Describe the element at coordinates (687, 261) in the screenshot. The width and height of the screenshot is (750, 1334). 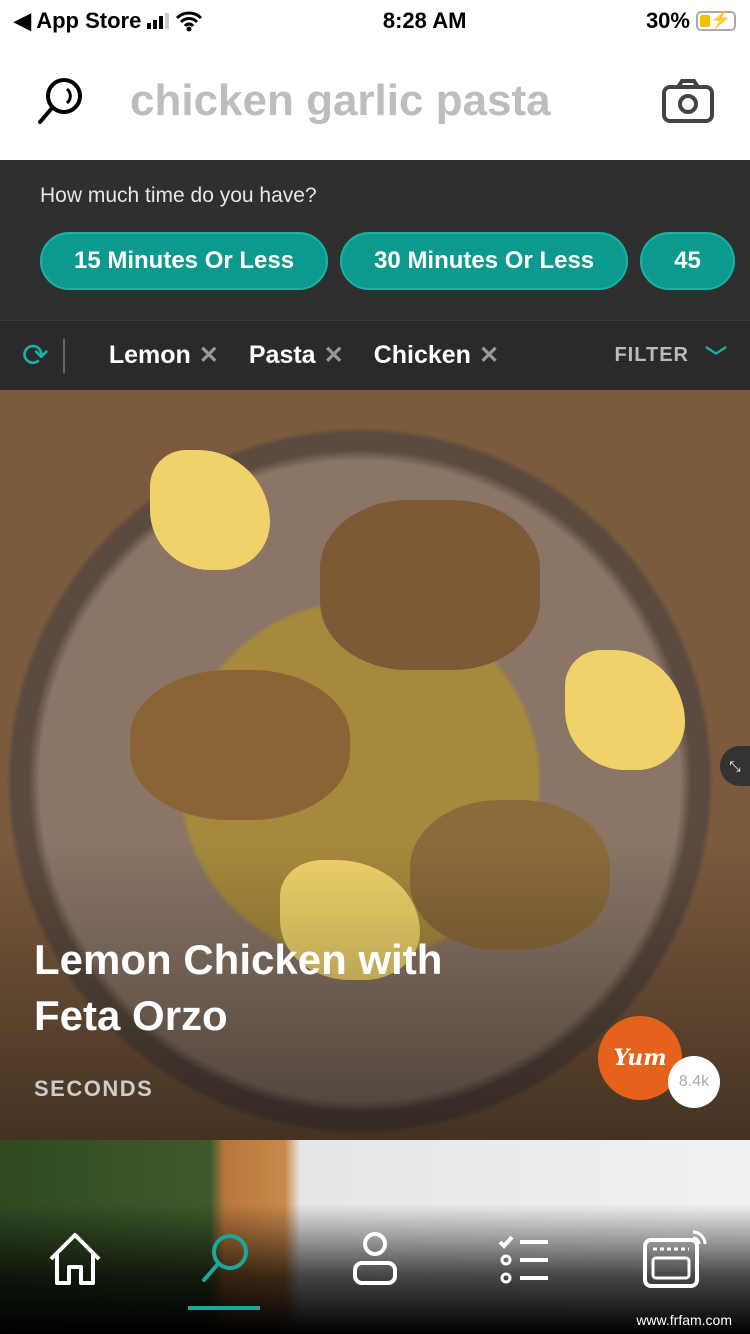
I see `time-option-45: 45` at that location.